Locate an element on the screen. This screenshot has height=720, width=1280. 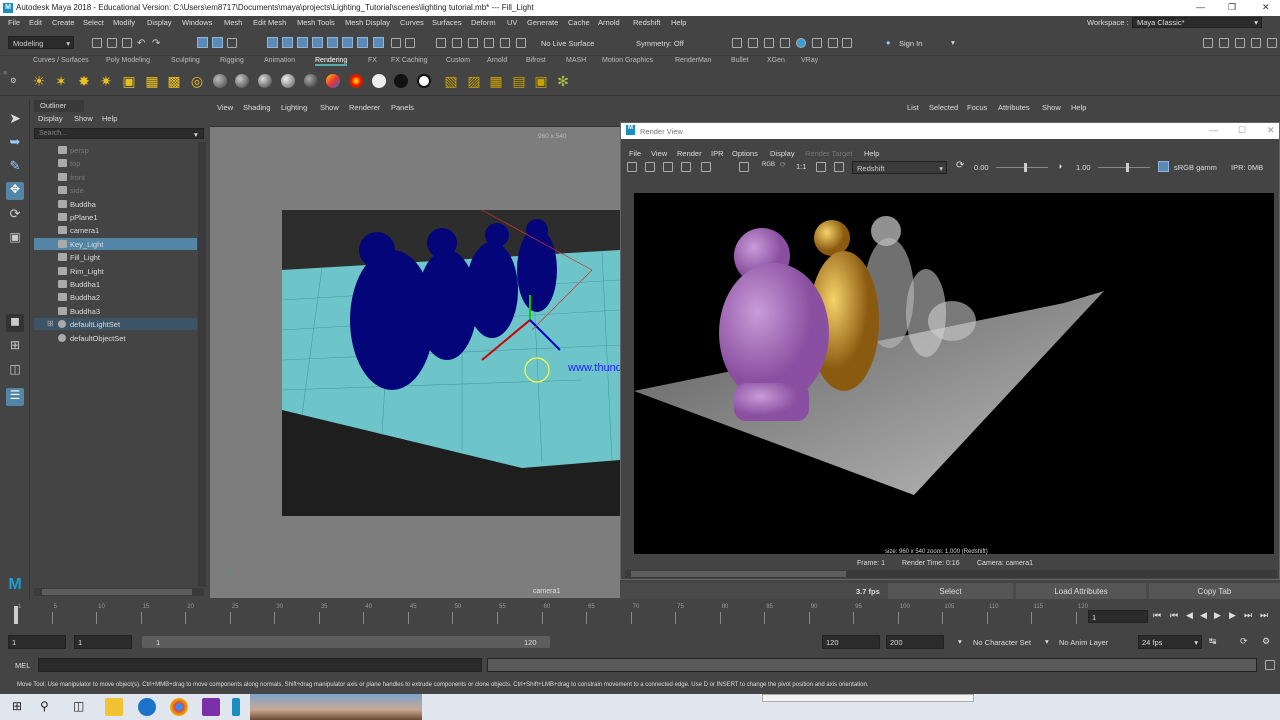
lambert-sphere-icon is located at coordinates (288, 81).